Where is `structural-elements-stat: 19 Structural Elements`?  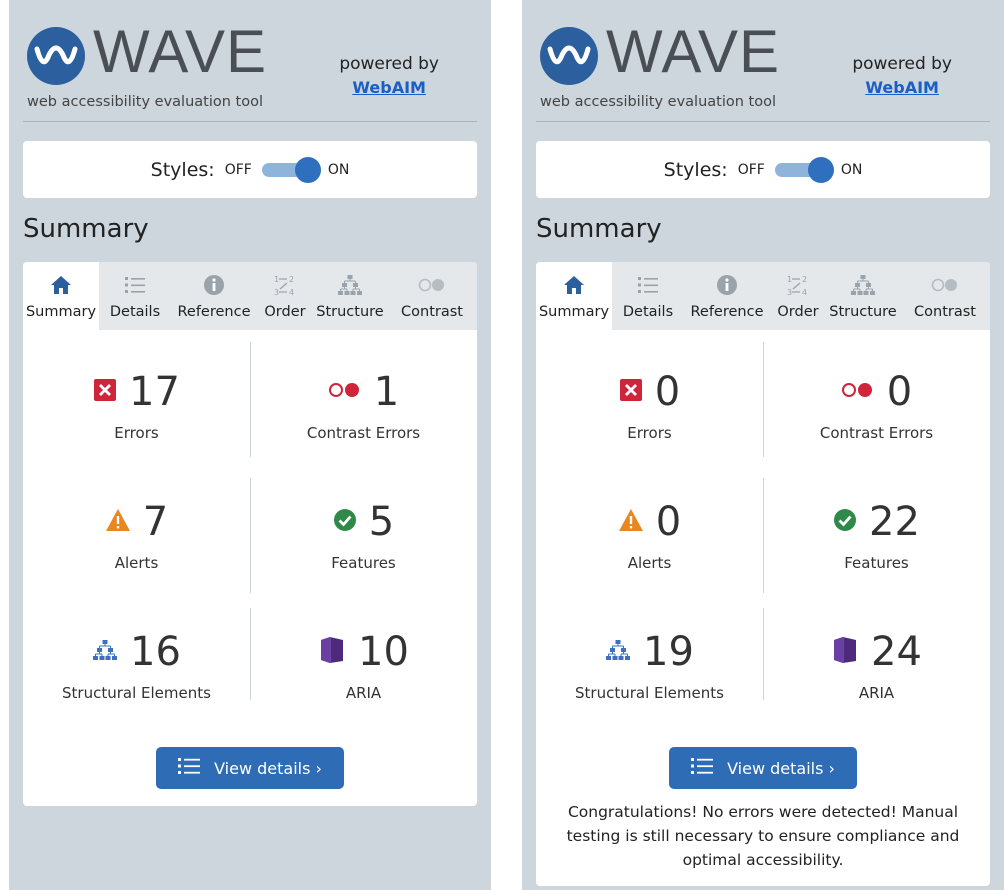 structural-elements-stat: 19 Structural Elements is located at coordinates (649, 667).